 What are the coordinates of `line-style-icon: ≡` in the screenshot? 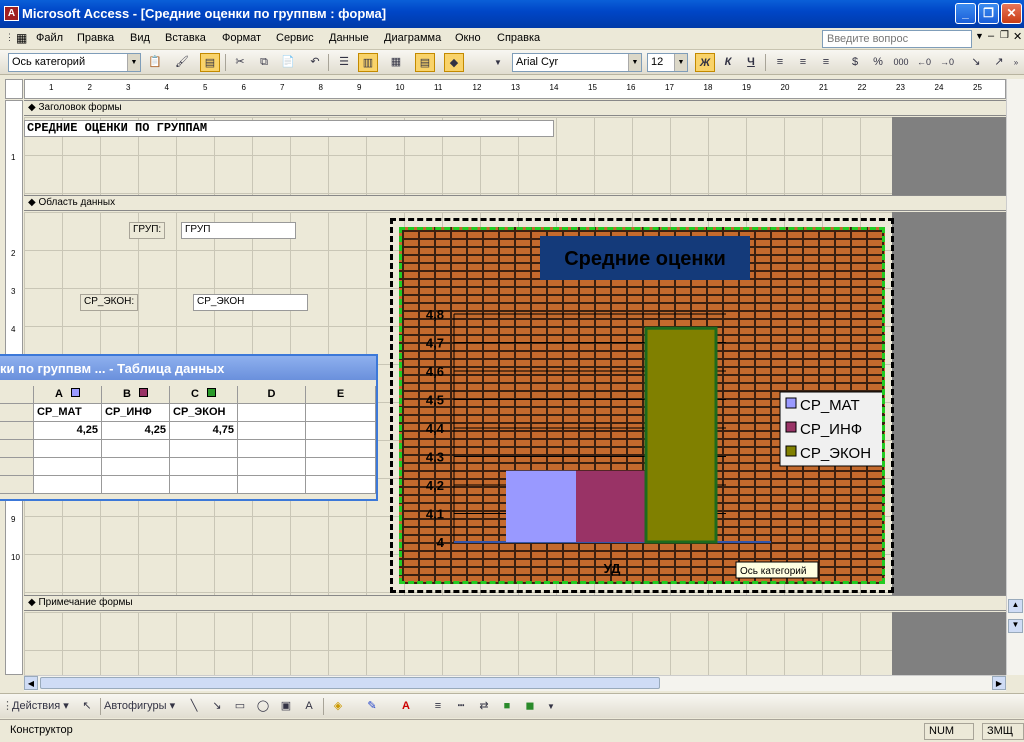 It's located at (438, 706).